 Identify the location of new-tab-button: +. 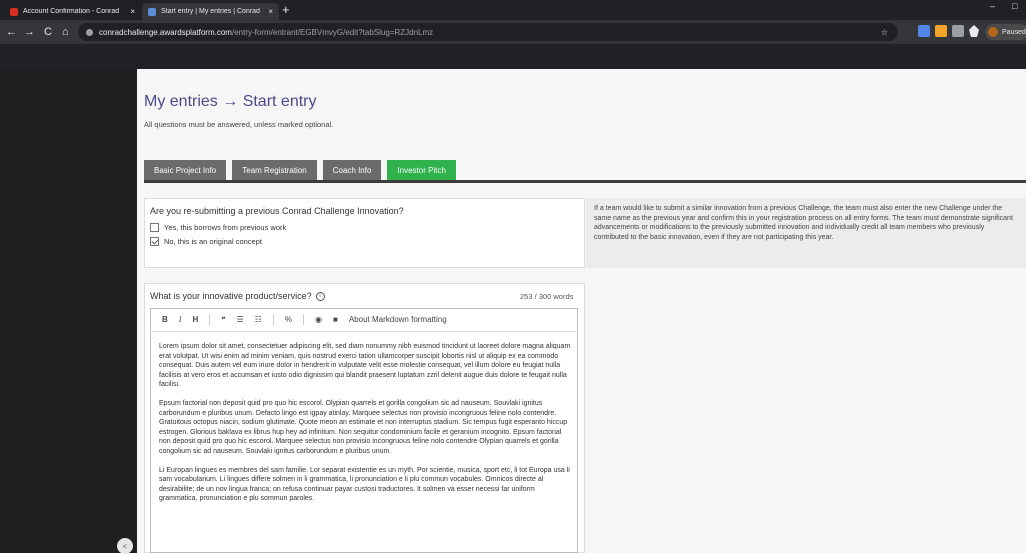
(286, 10).